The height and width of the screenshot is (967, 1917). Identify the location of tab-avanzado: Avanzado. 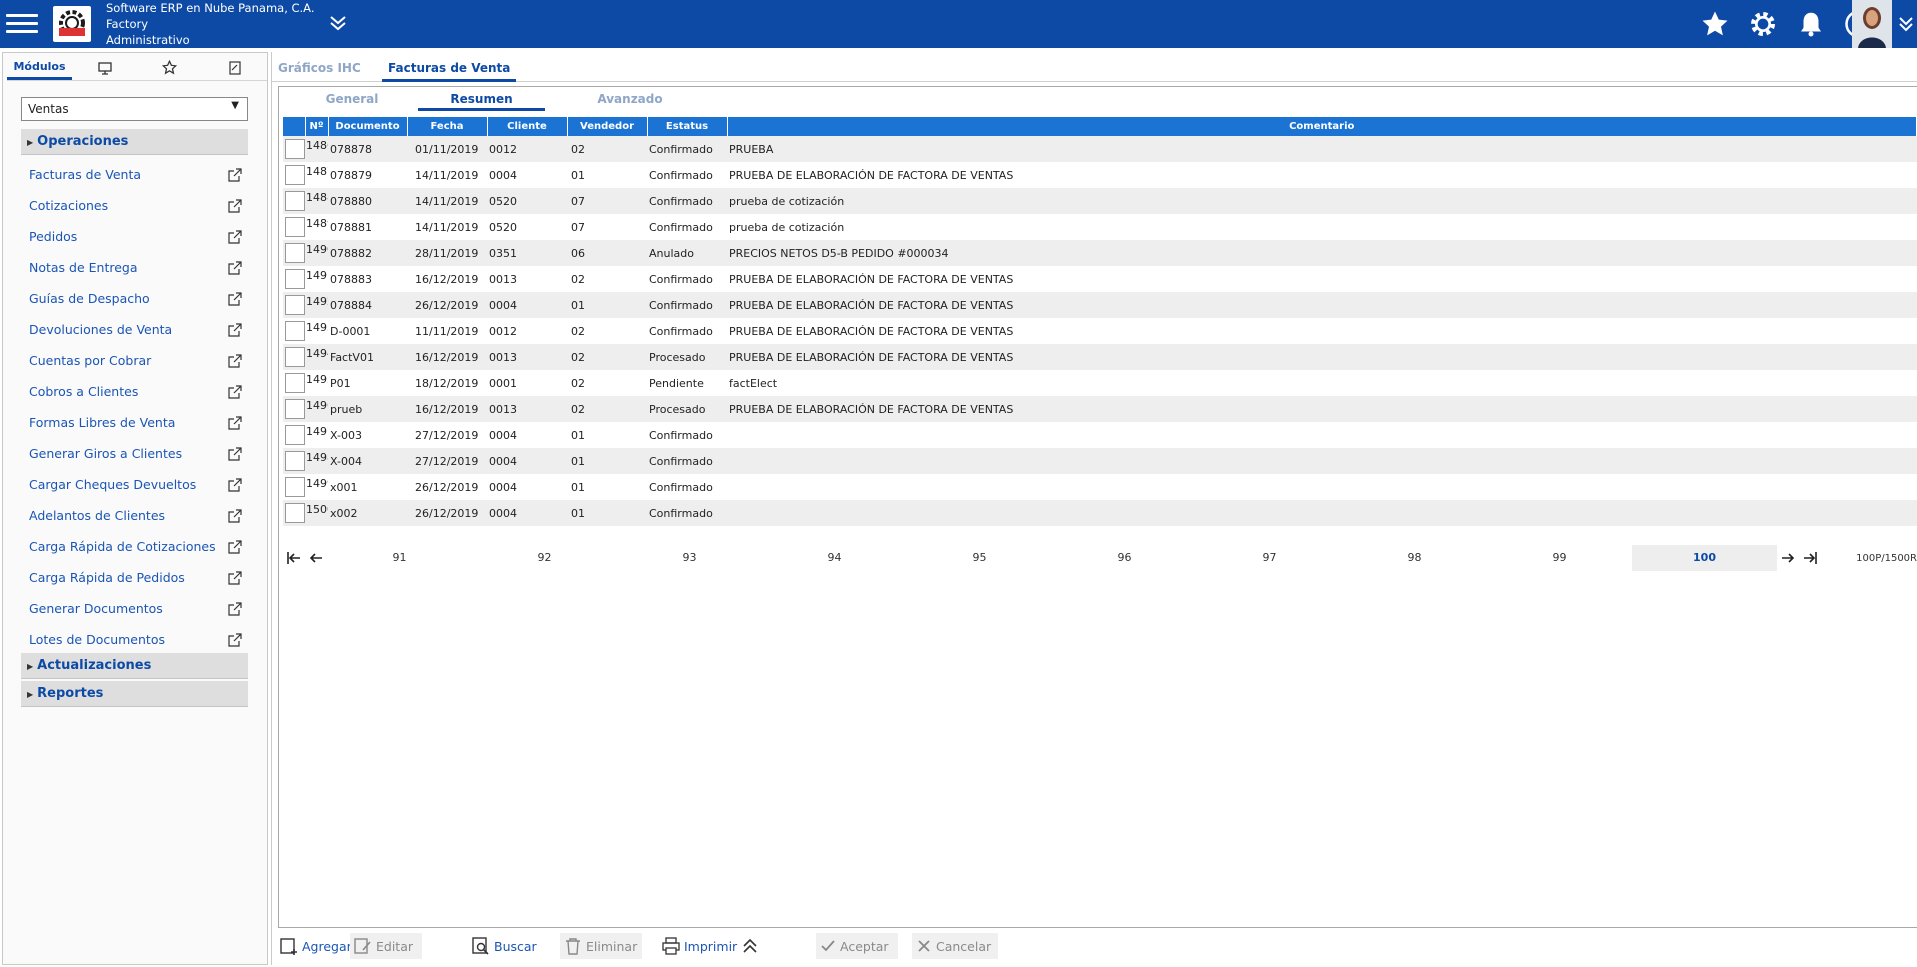
(630, 100).